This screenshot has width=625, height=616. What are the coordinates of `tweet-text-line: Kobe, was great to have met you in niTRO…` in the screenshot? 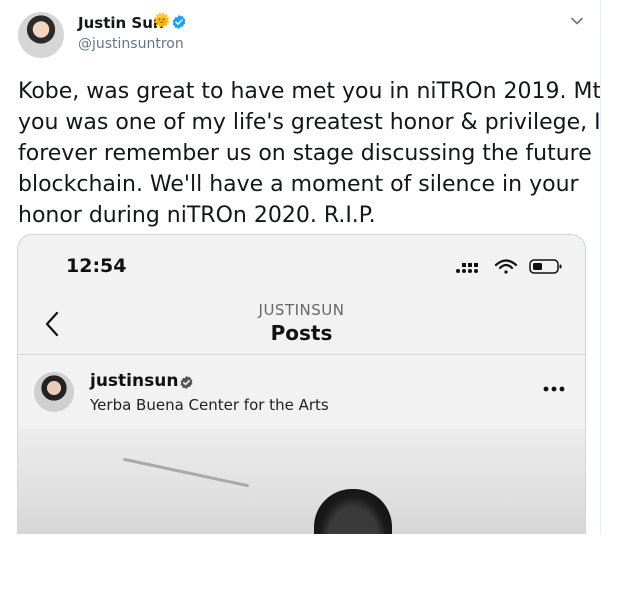 It's located at (309, 91).